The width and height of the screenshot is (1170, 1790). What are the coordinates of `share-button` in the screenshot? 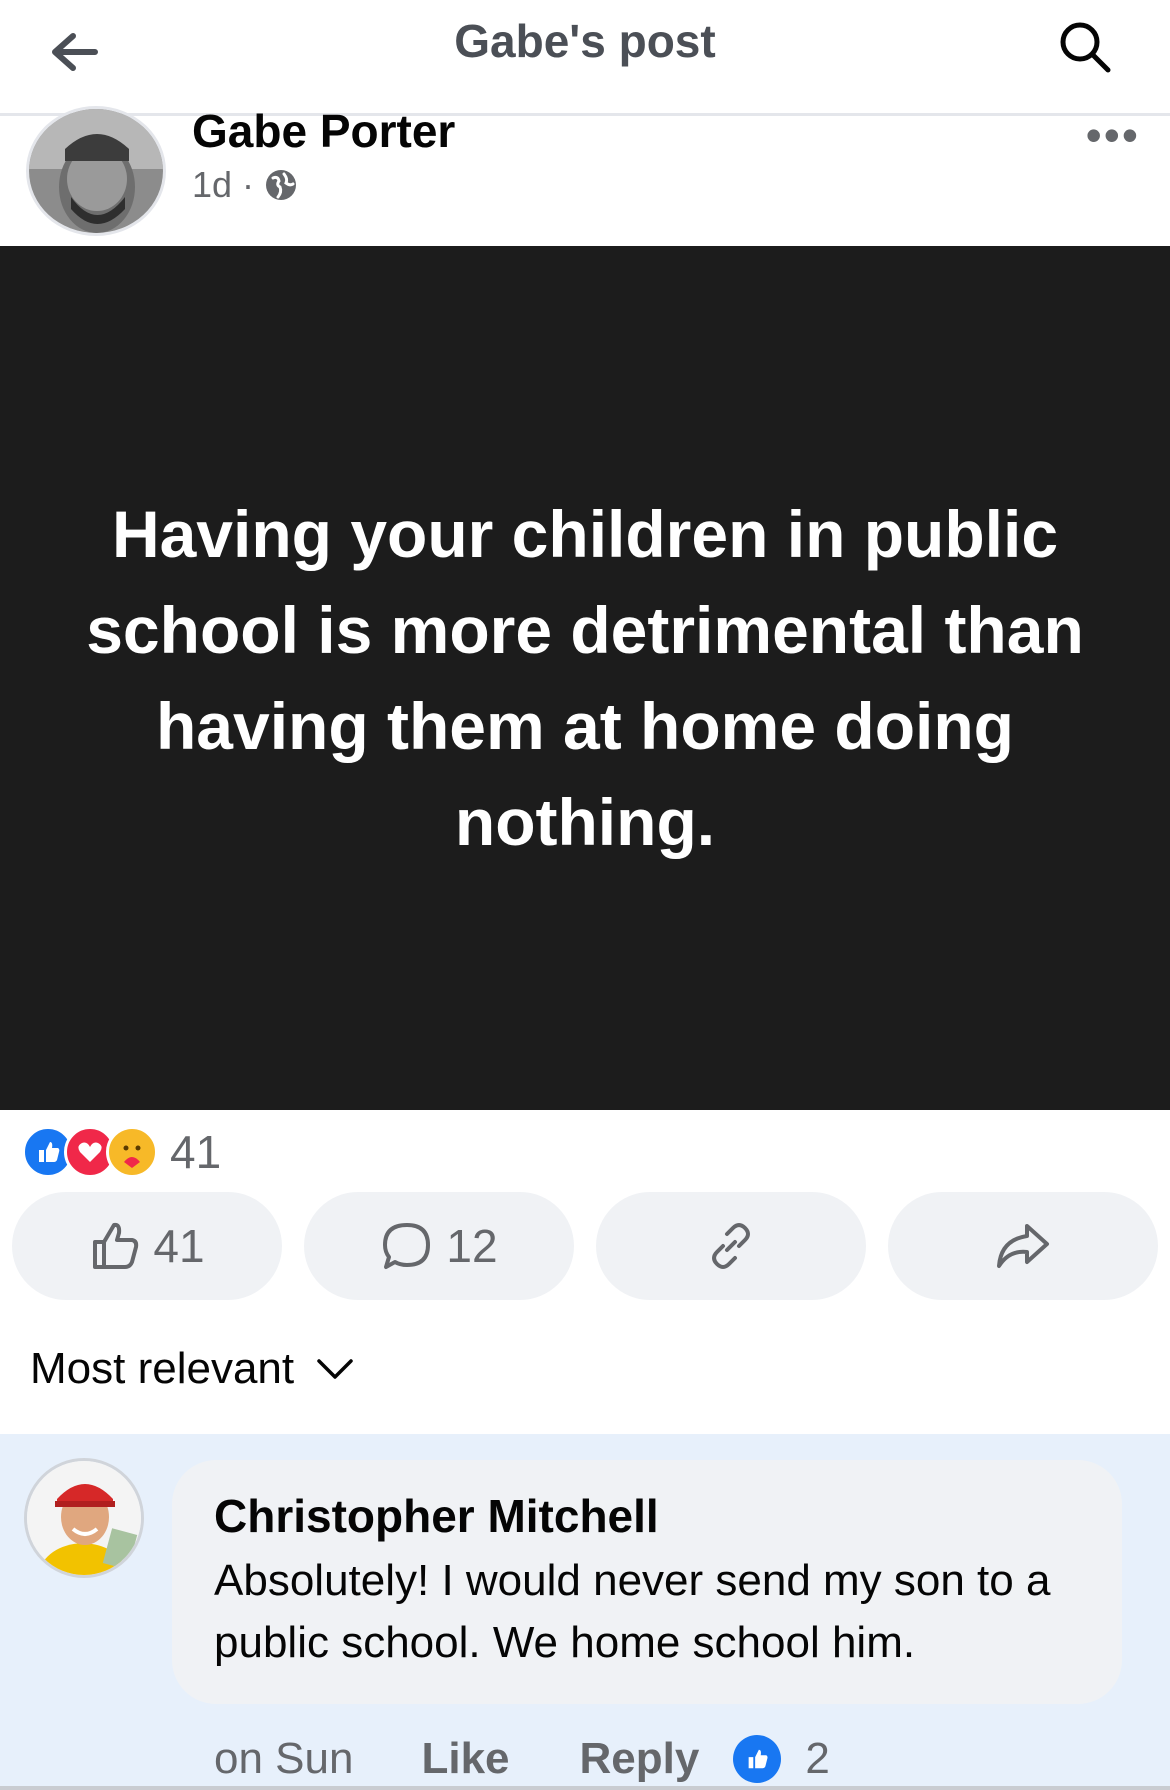 It's located at (1023, 1246).